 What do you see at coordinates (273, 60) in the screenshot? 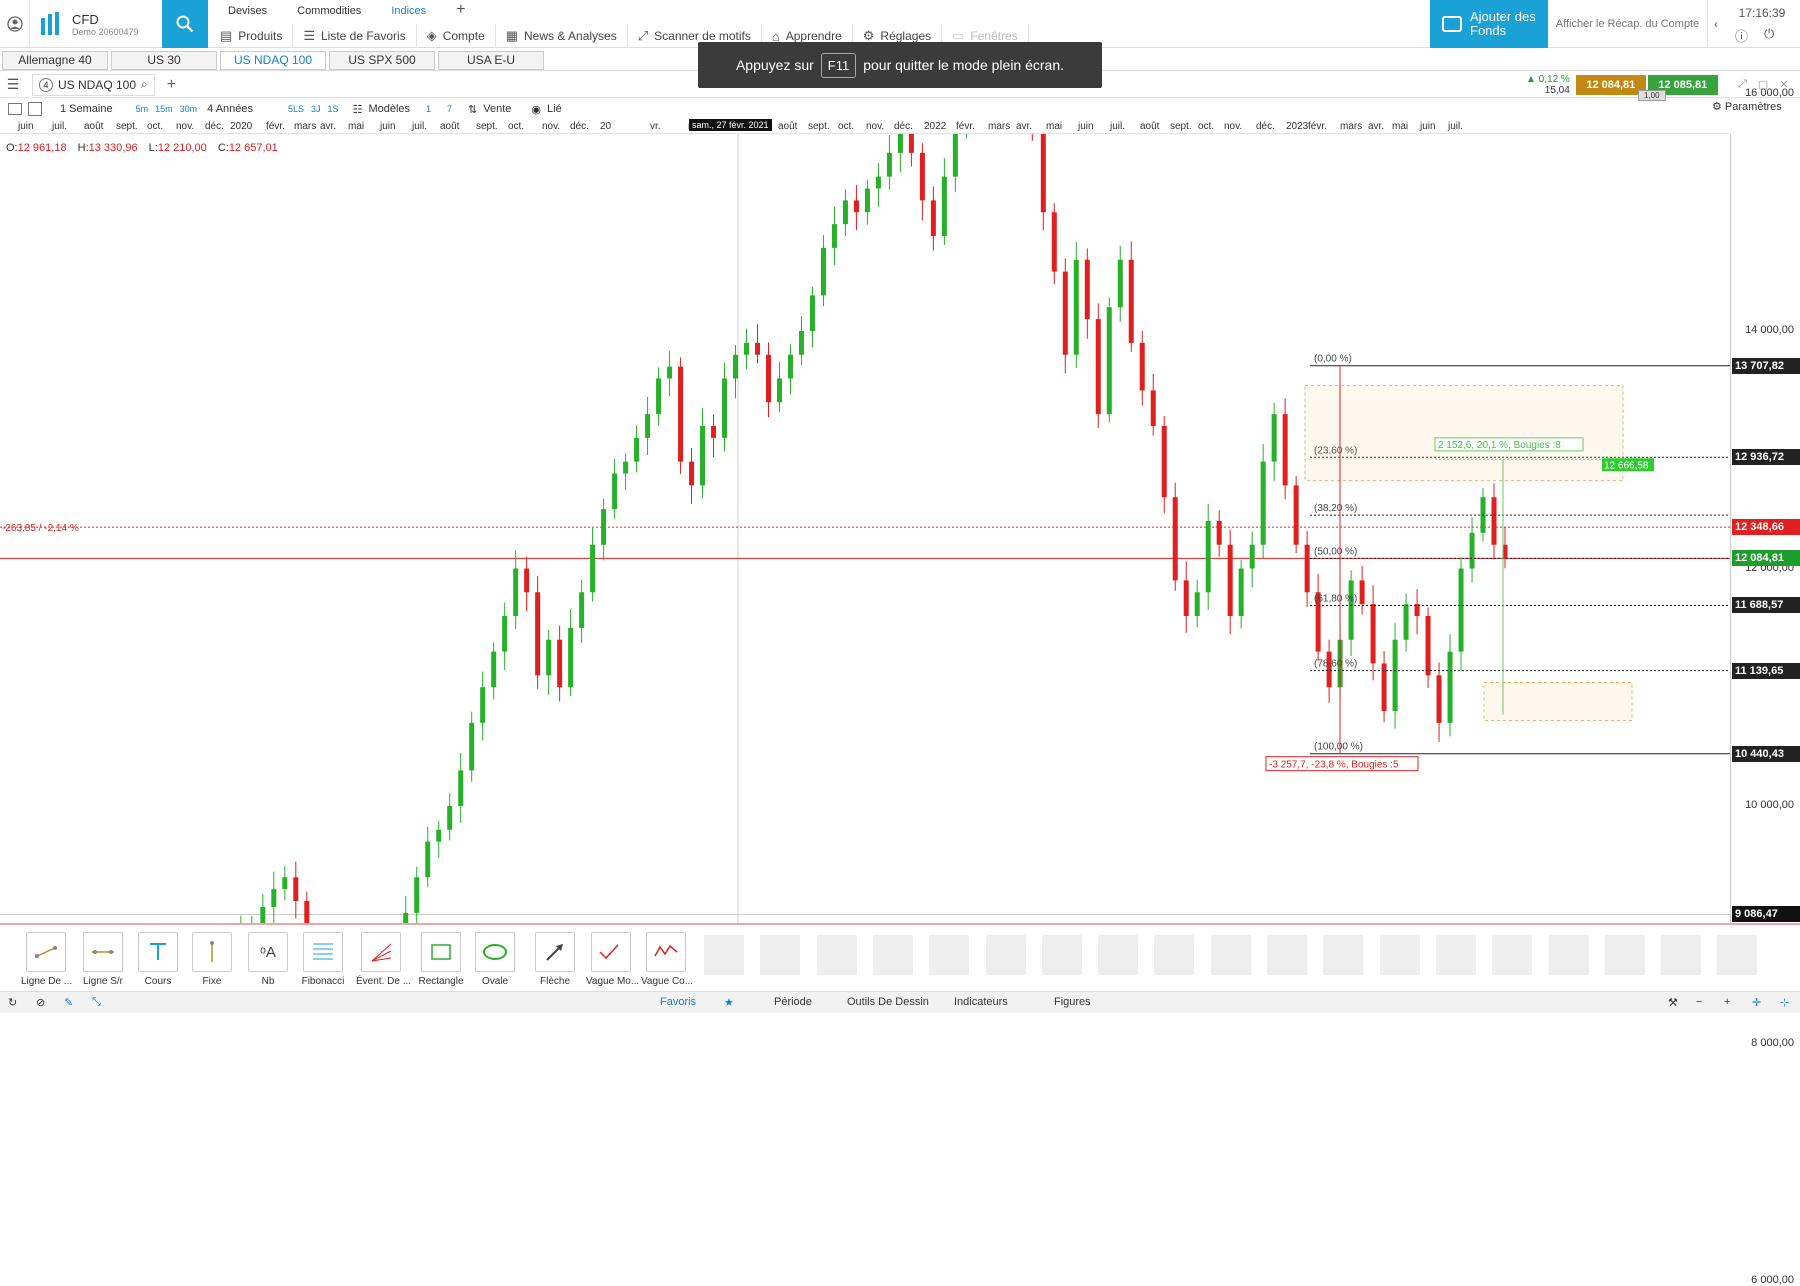
I see `tab-us-ndaq-100: US NDAQ 100` at bounding box center [273, 60].